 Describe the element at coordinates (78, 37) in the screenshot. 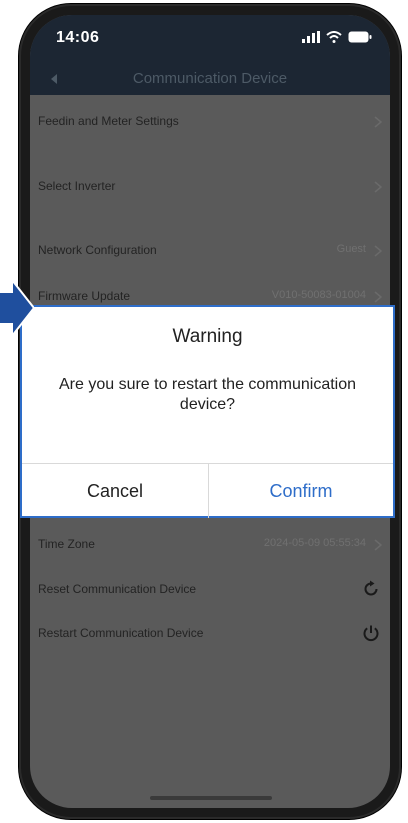

I see `status-time: 14:06` at that location.